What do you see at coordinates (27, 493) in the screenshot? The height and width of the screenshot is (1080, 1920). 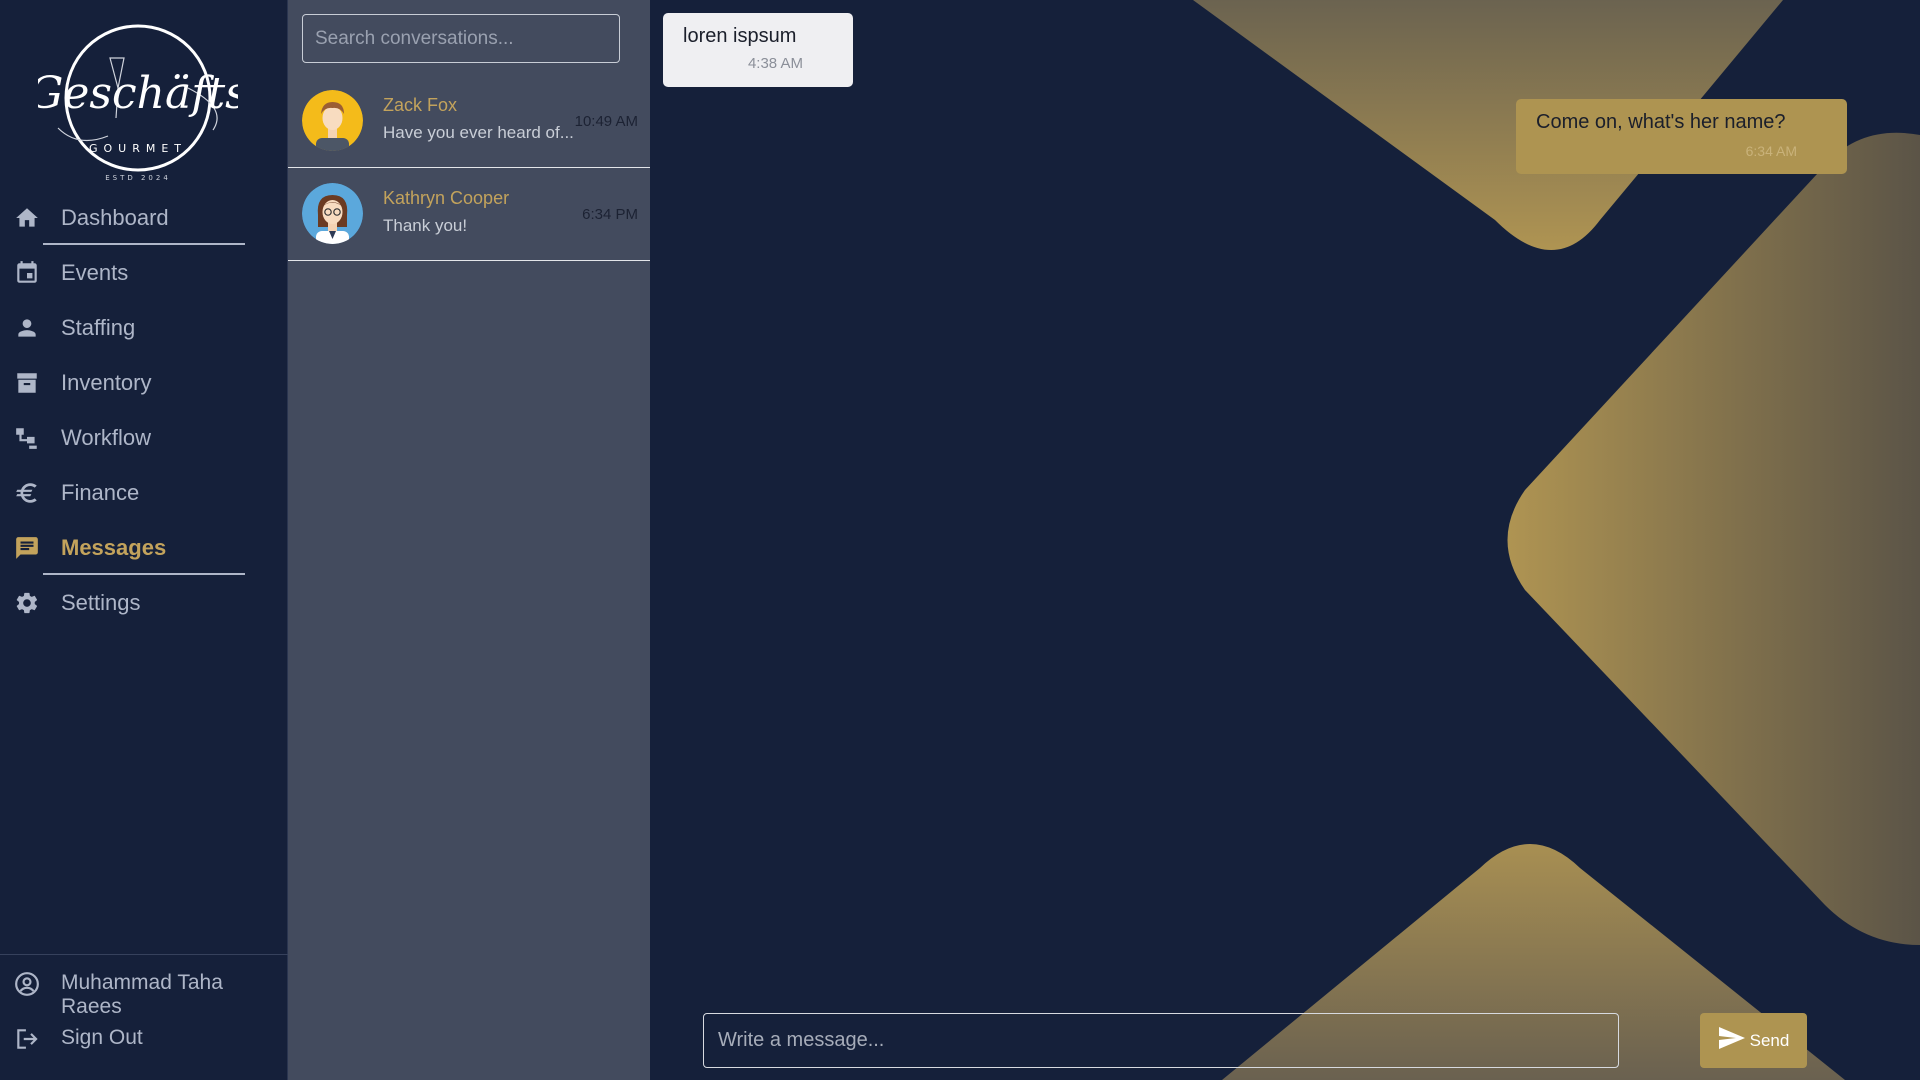 I see `euro-icon` at bounding box center [27, 493].